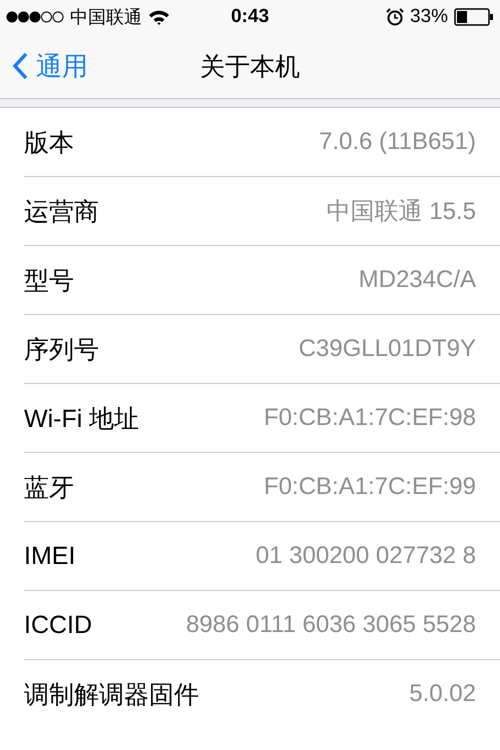 This screenshot has width=500, height=750. I want to click on page-title: 关于本机, so click(250, 67).